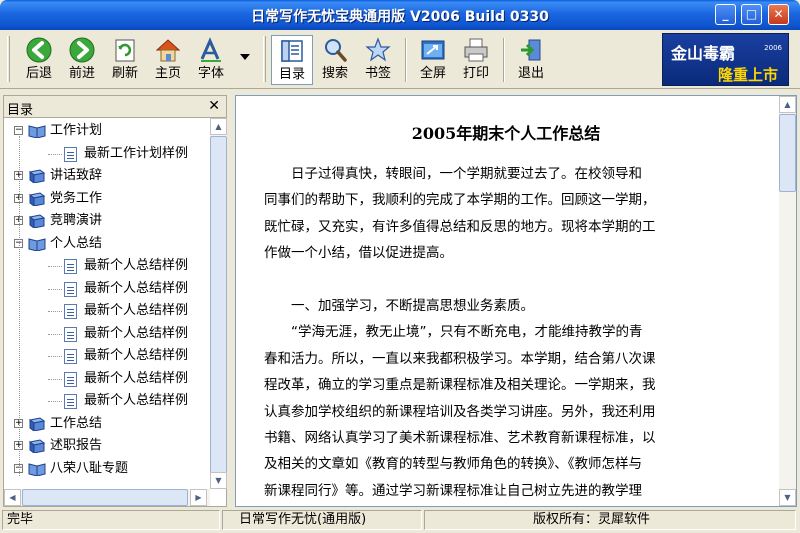 The height and width of the screenshot is (533, 800). I want to click on font-dropdown-arrow-icon, so click(245, 57).